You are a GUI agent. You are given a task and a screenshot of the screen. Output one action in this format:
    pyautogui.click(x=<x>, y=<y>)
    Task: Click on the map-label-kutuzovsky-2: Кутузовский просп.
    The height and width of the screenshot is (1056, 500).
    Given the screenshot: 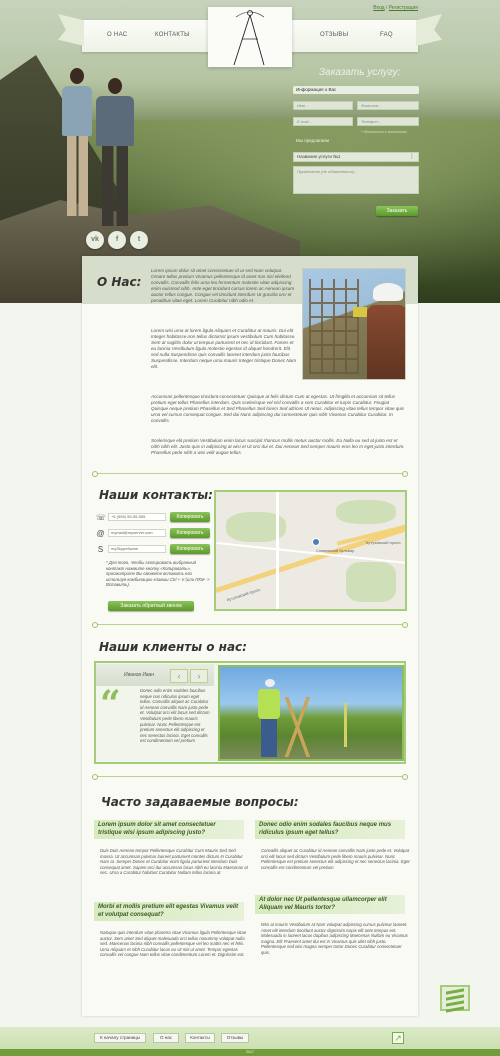 What is the action you would take?
    pyautogui.click(x=244, y=594)
    